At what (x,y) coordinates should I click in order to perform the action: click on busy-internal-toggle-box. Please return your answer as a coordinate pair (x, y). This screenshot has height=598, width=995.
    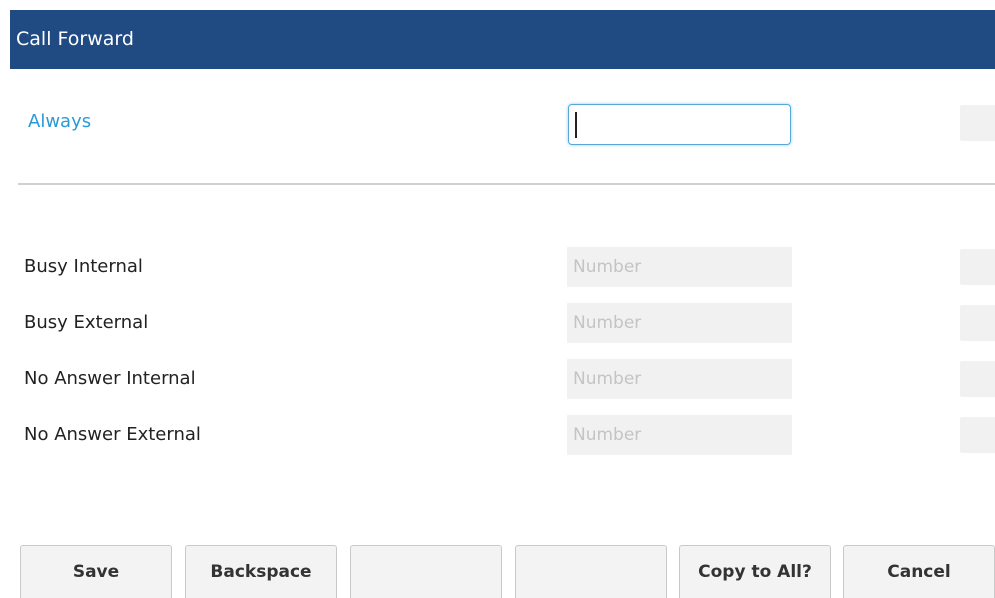
    Looking at the image, I should click on (977, 267).